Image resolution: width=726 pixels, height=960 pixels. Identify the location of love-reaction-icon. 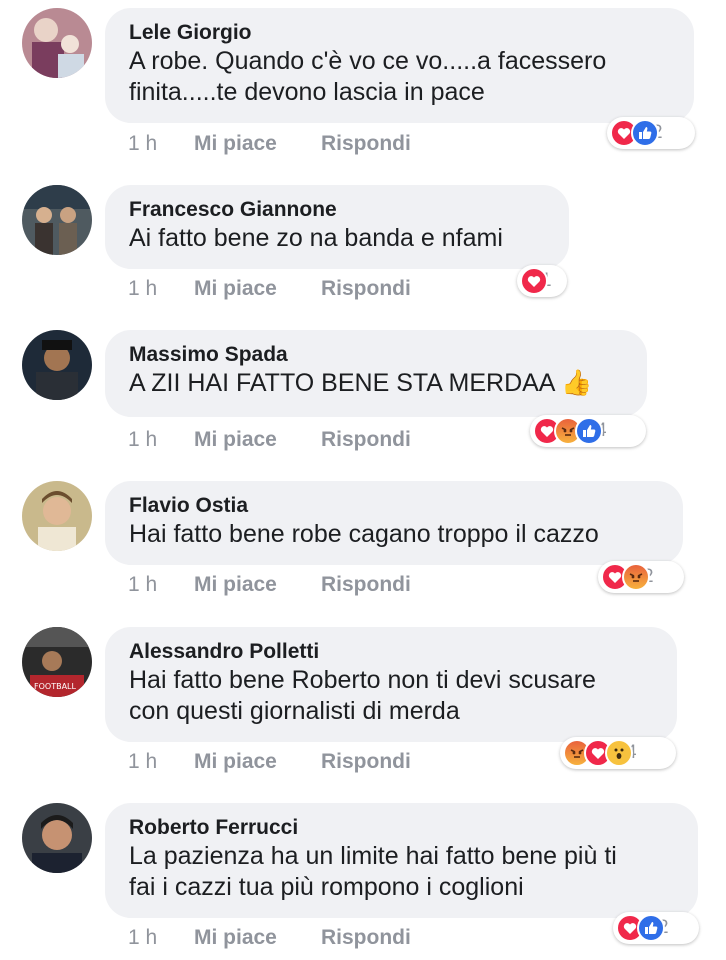
(534, 281).